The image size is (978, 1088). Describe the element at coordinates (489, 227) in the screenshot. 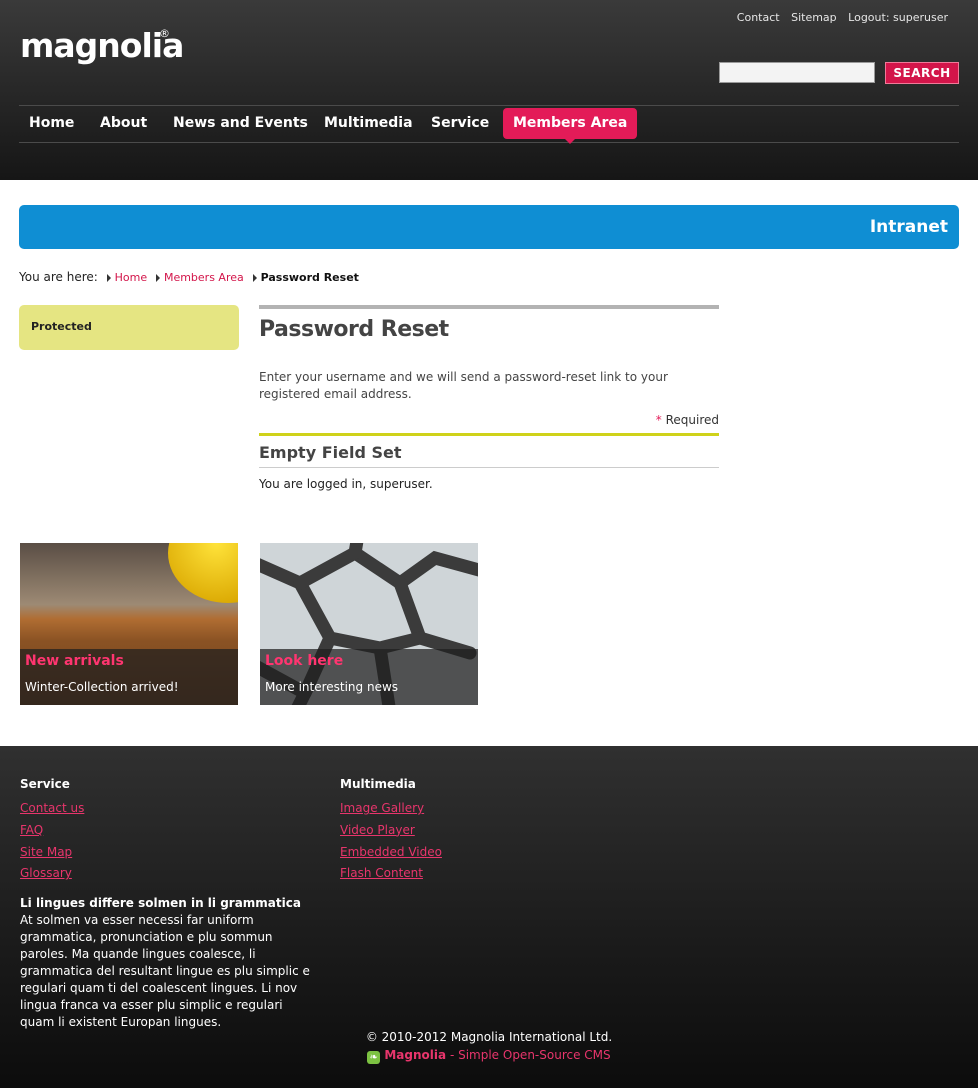

I see `intranet-banner: Intranet` at that location.